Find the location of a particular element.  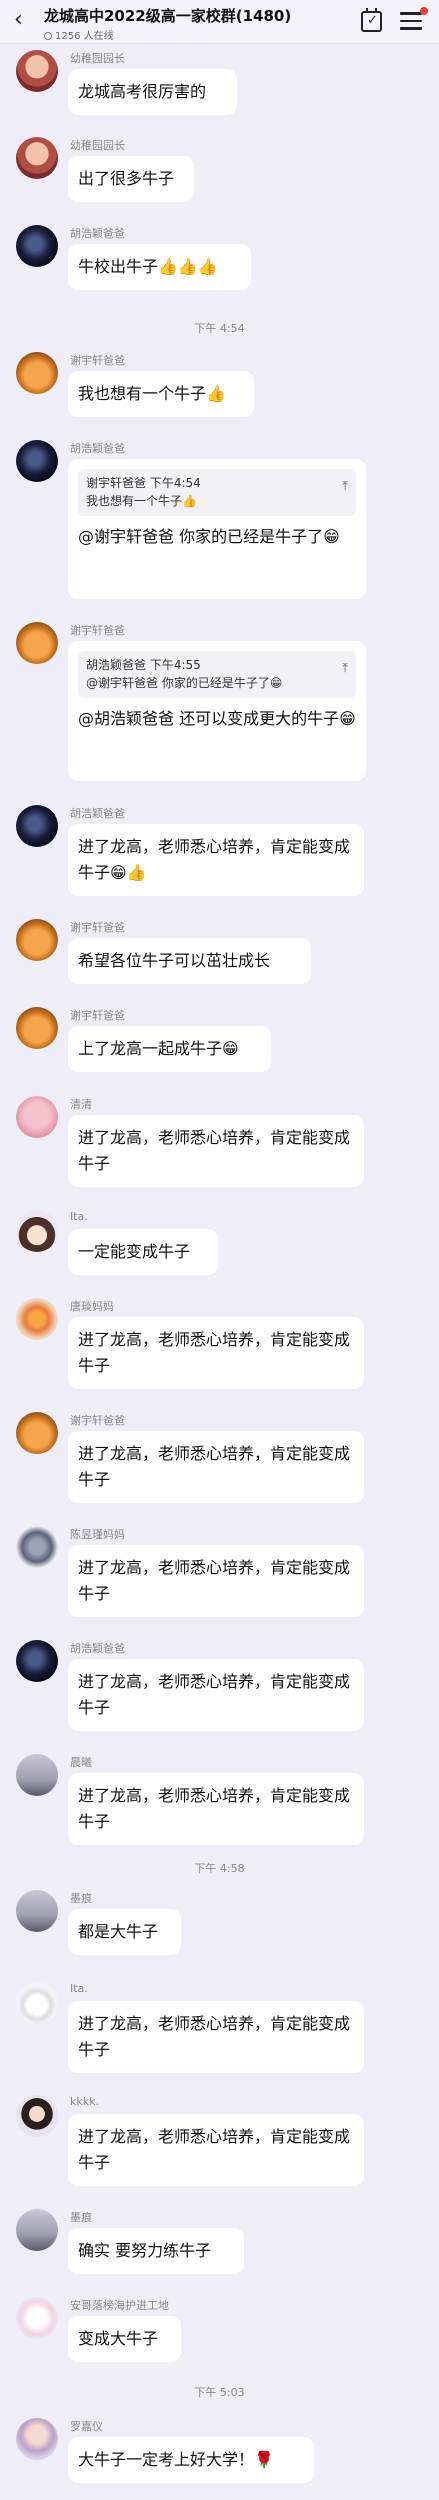

quote-header: 胡浩颖爸爸 下午4:55 is located at coordinates (143, 665).